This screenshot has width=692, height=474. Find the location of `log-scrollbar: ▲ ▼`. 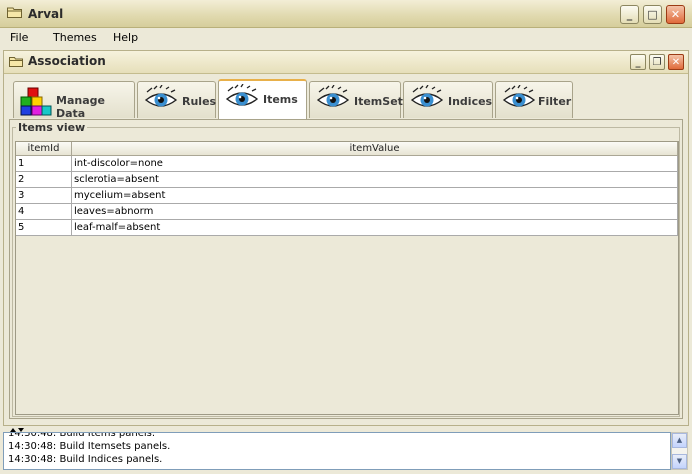

log-scrollbar: ▲ ▼ is located at coordinates (679, 451).